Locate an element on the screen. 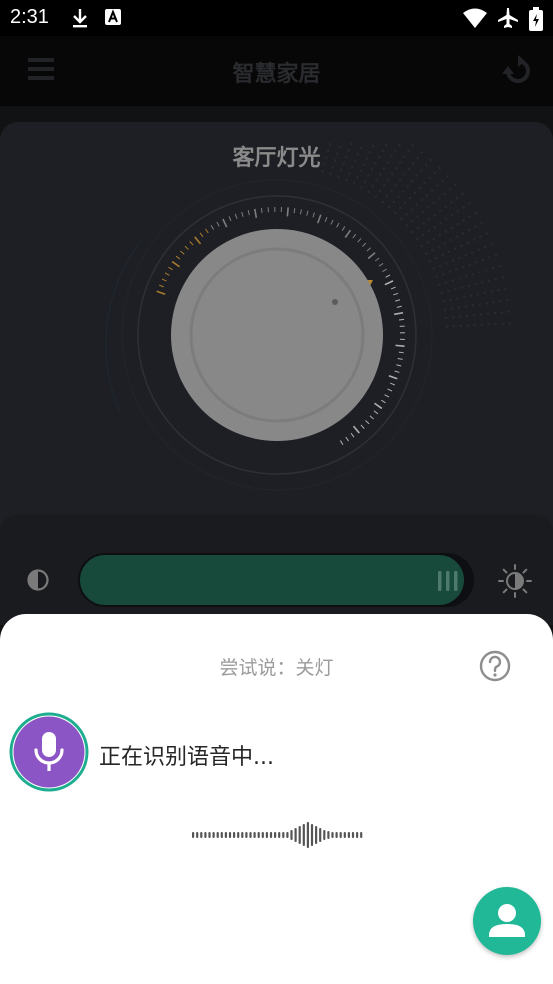  brightness-slider is located at coordinates (276, 580).